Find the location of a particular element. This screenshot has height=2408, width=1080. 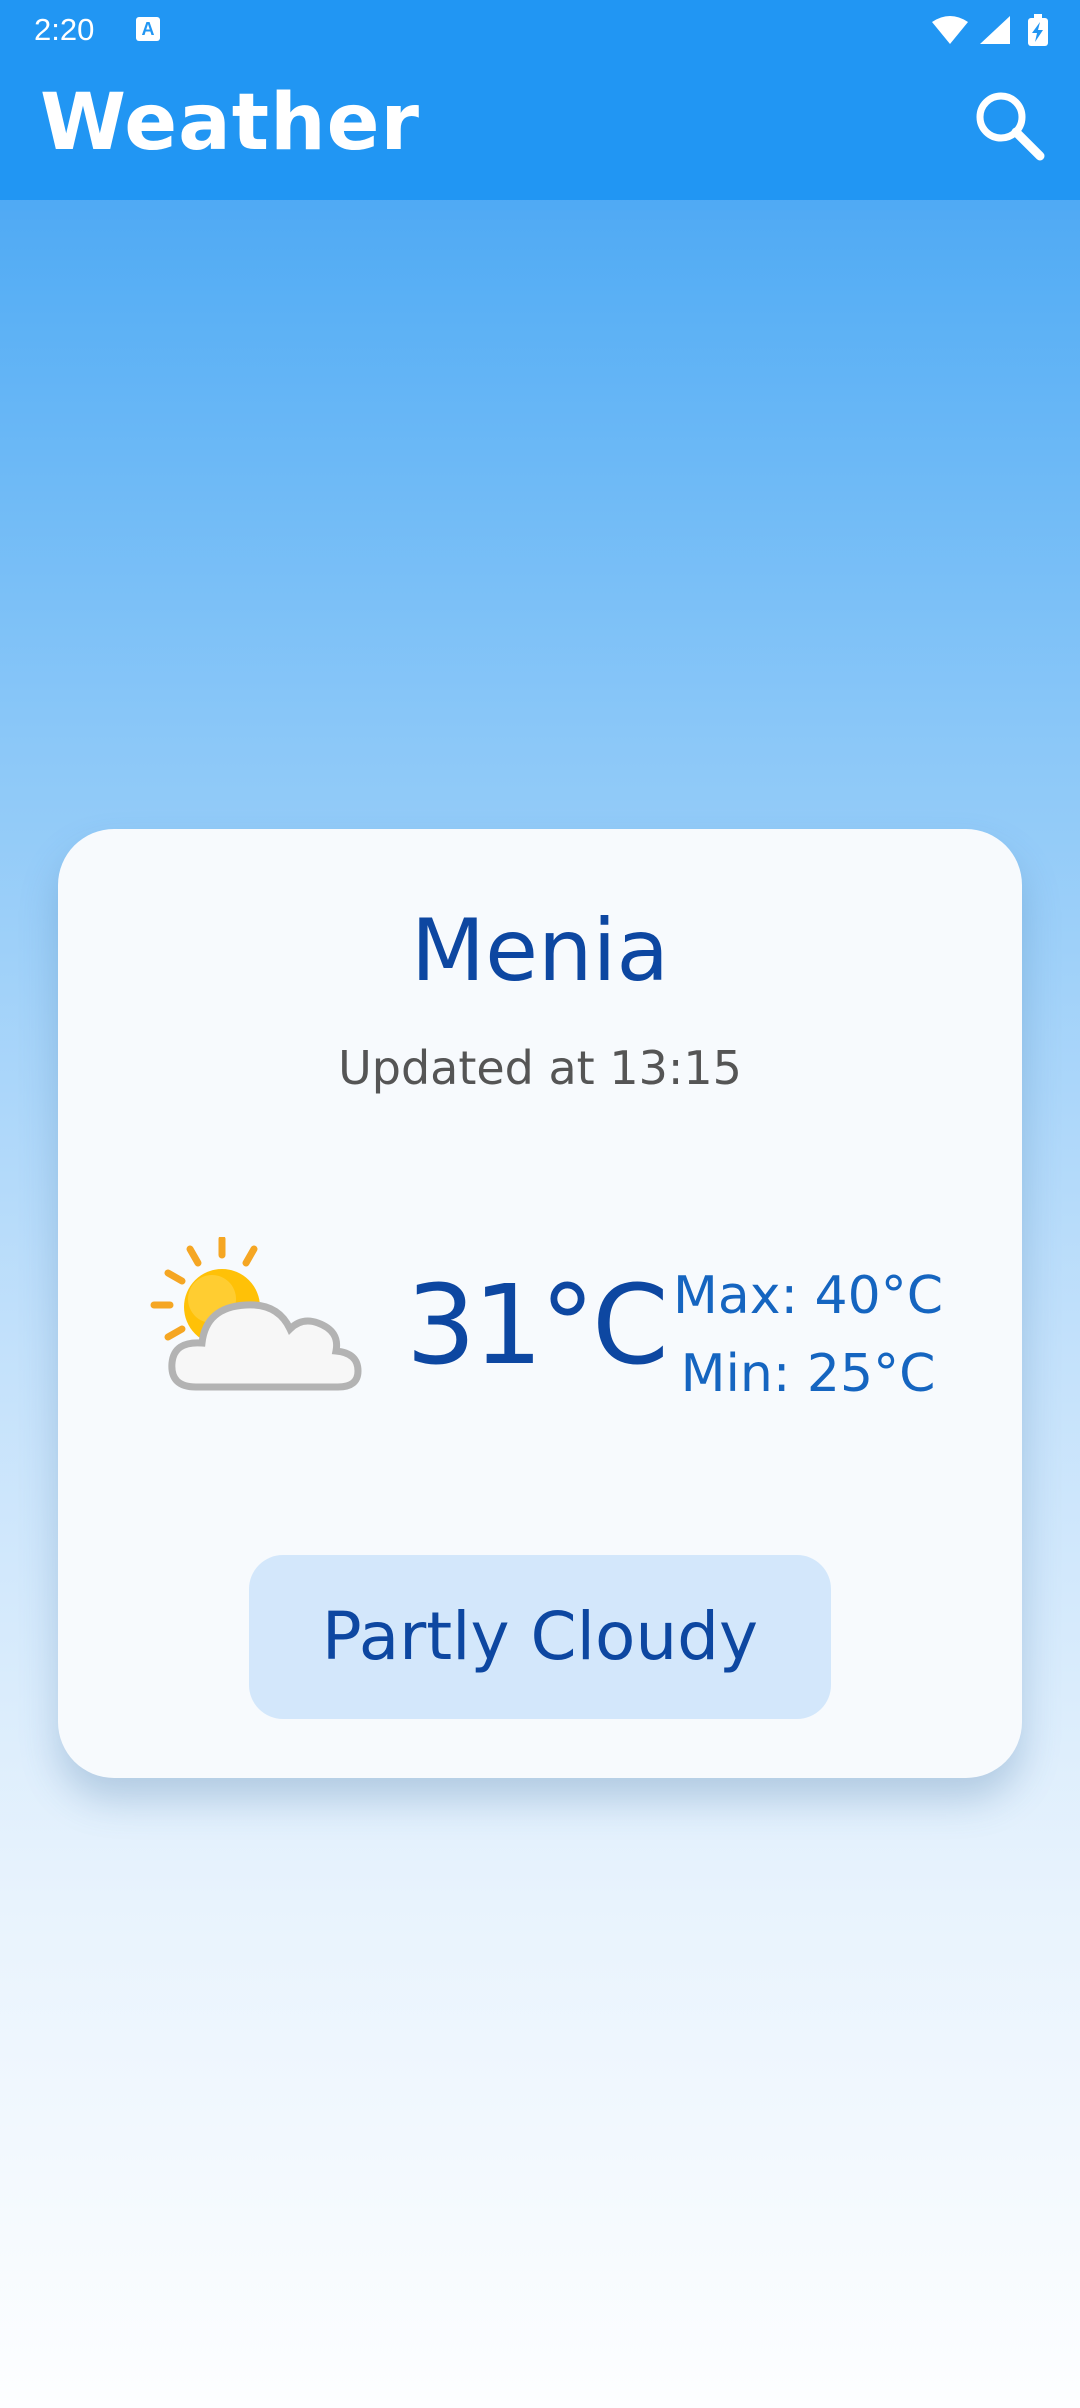

search-icon is located at coordinates (1010, 126).